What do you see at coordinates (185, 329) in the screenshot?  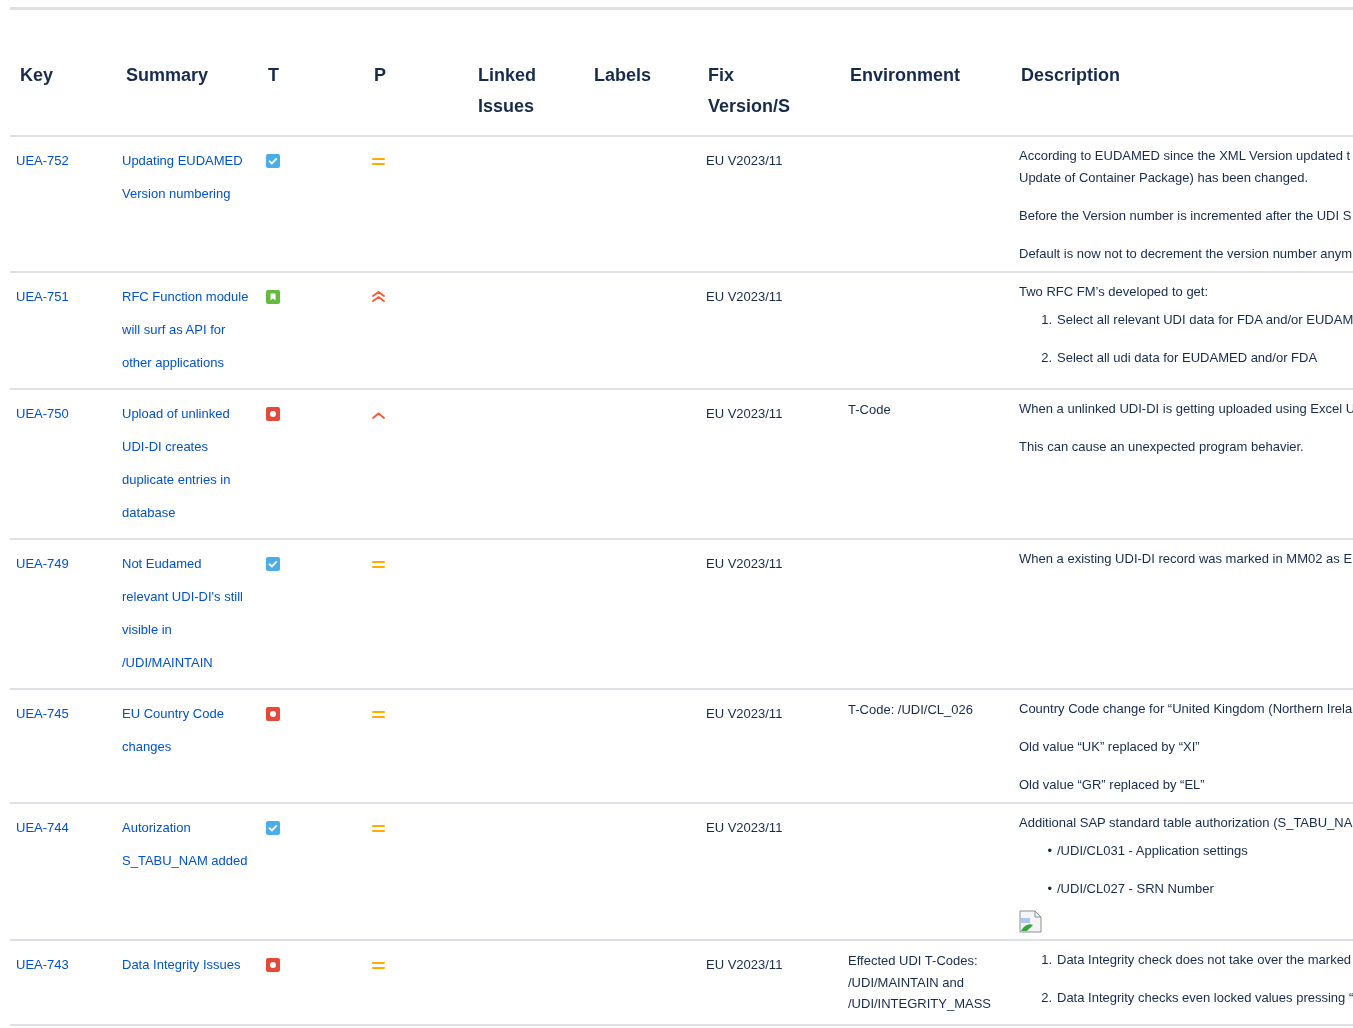 I see `summary-link: RFC Function module will surf as API for other applications` at bounding box center [185, 329].